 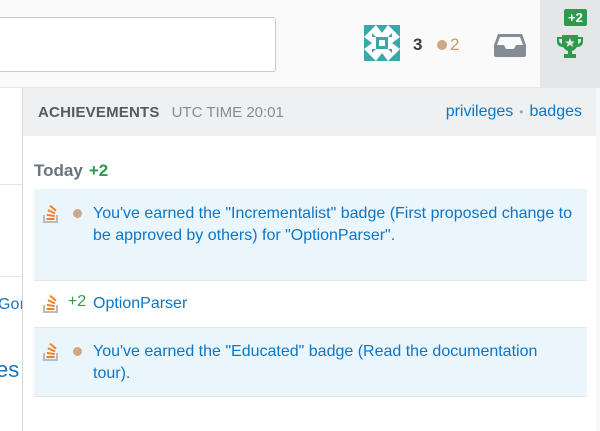 I want to click on page-edge, so click(x=598, y=259).